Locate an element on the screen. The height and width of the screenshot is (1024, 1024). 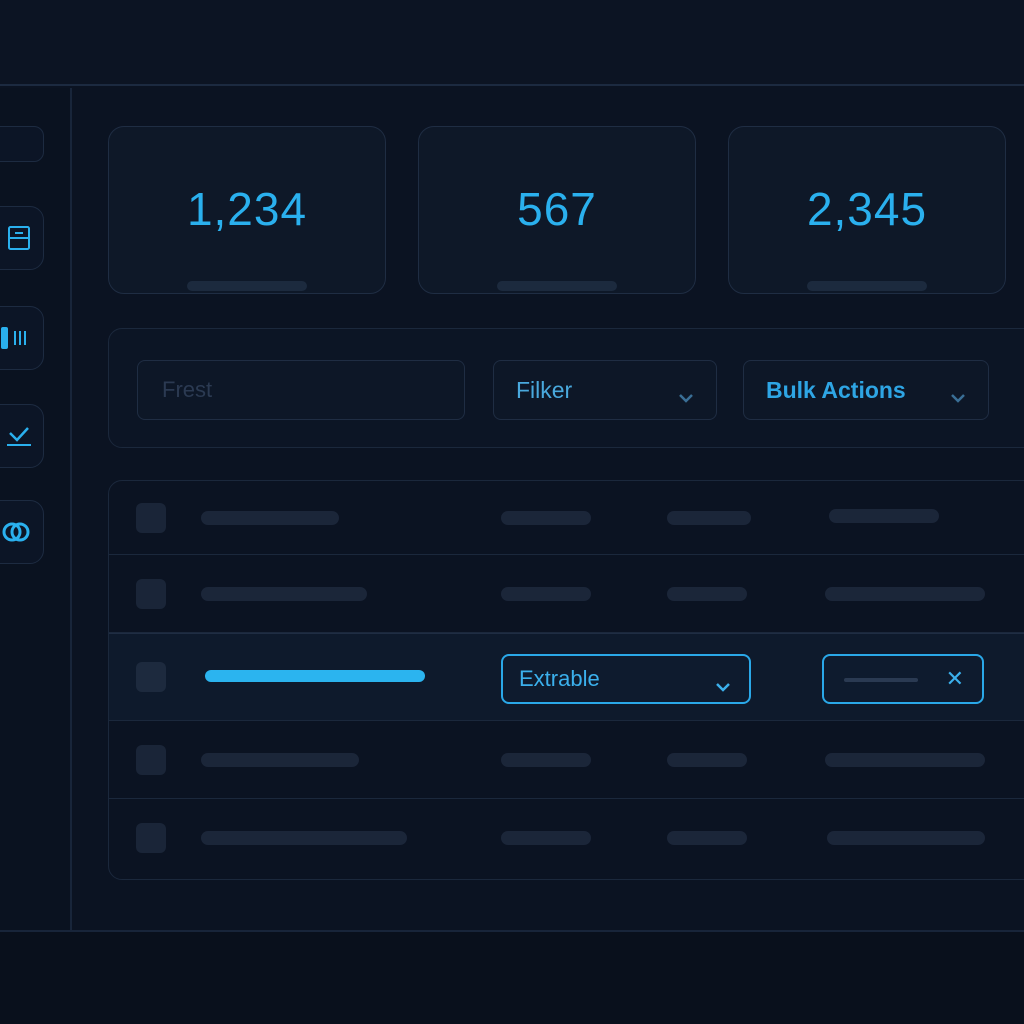
search-input: Frest is located at coordinates (301, 390).